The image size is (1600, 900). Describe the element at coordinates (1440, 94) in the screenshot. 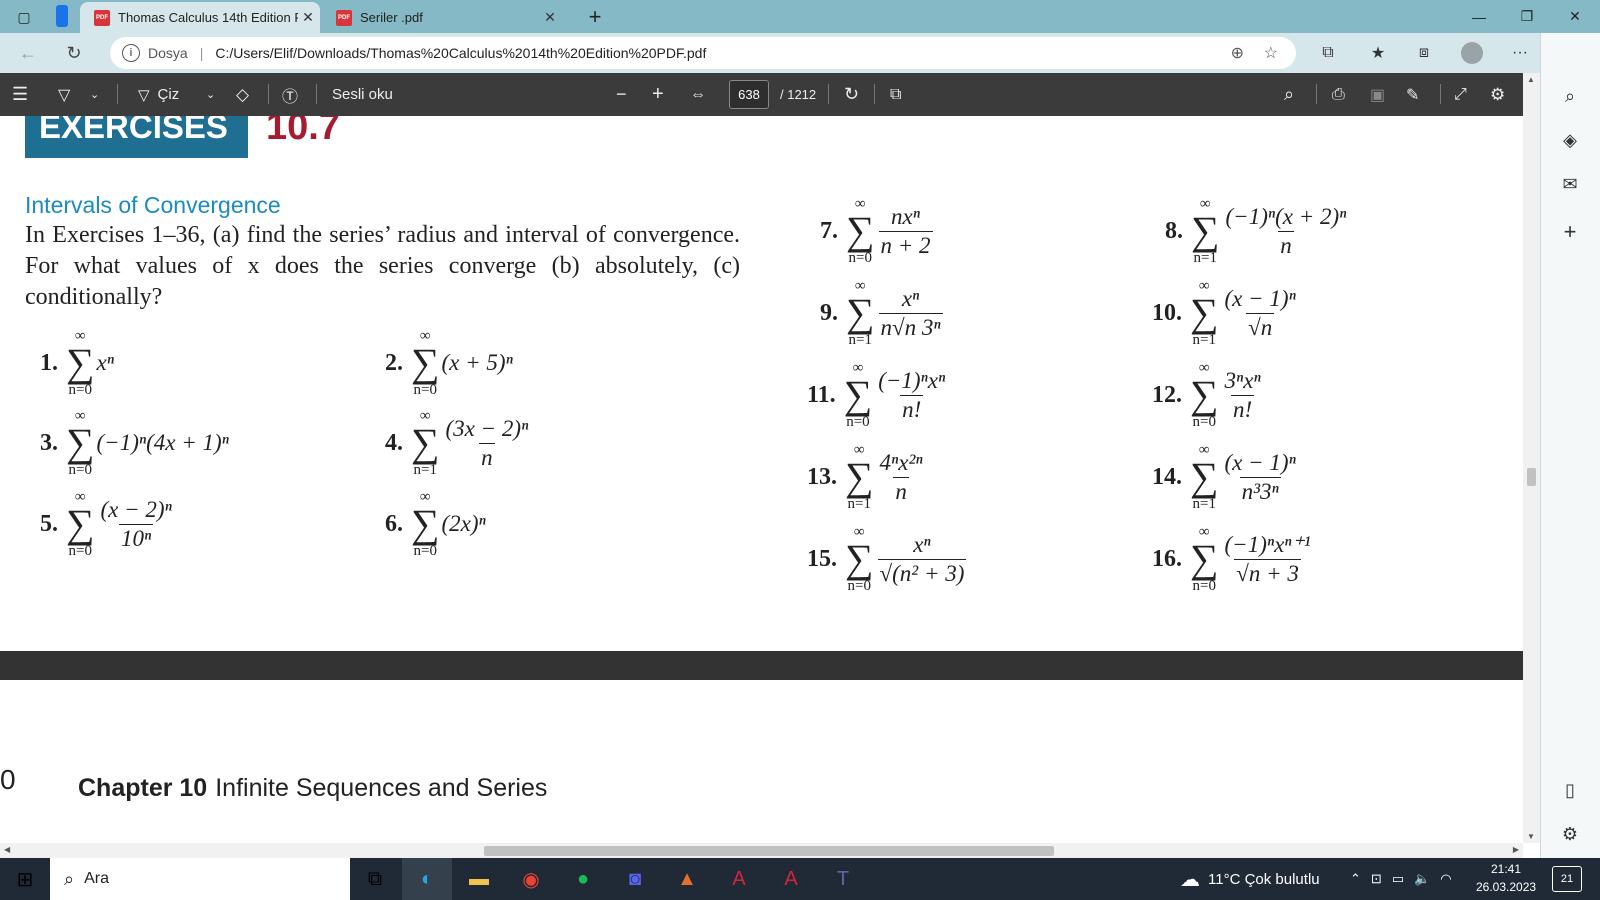

I see `toolbar-divider` at that location.